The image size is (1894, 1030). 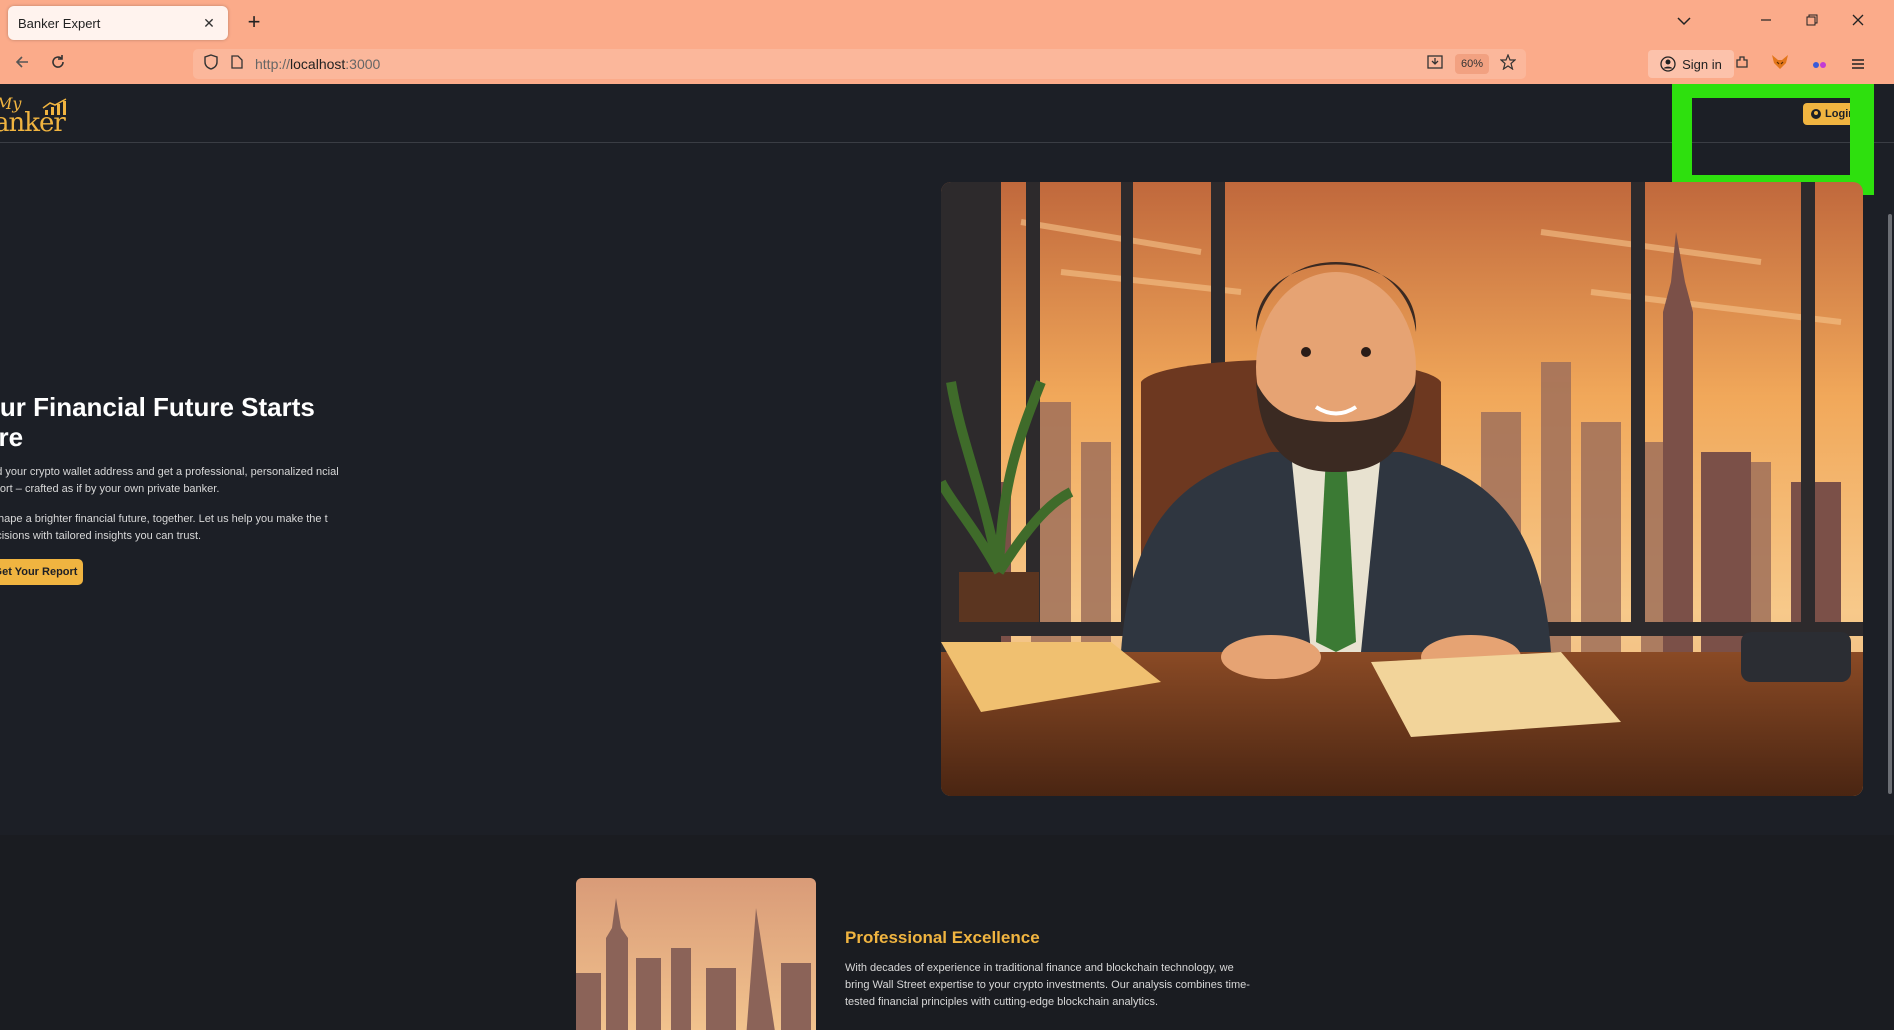 What do you see at coordinates (1812, 22) in the screenshot?
I see `restore-icon` at bounding box center [1812, 22].